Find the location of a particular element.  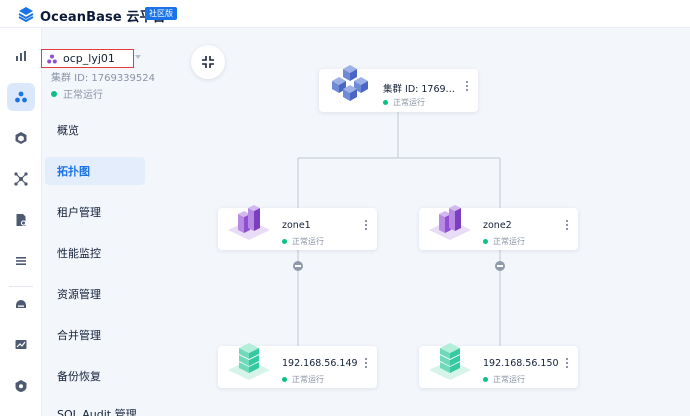

shield-icon is located at coordinates (21, 386).